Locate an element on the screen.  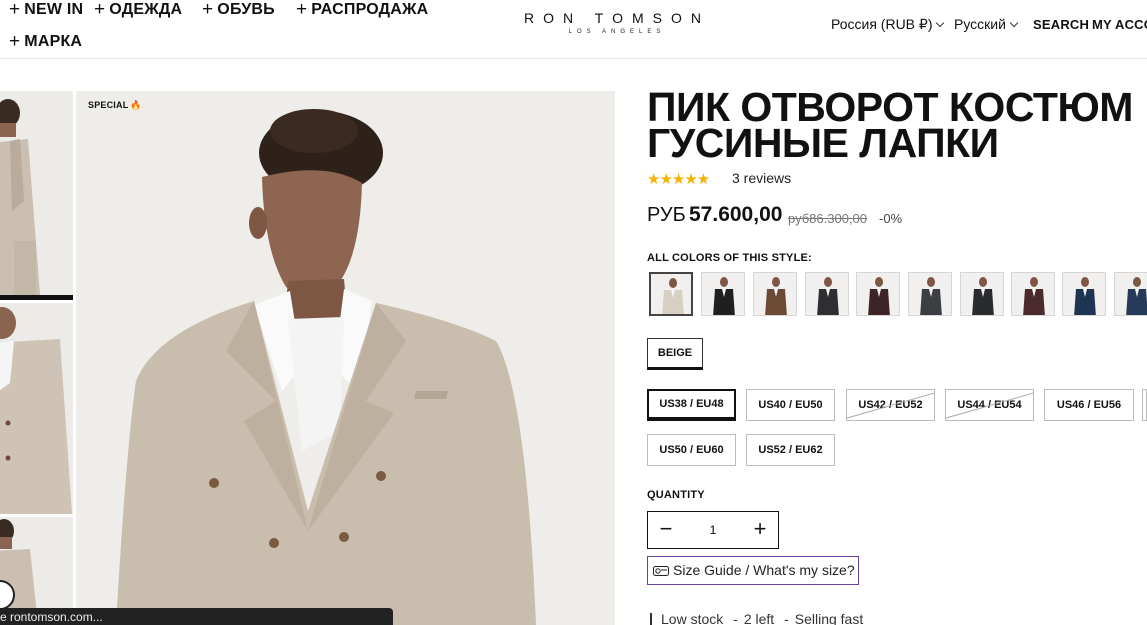
region-label: Россия (RUB ₽) is located at coordinates (882, 24).